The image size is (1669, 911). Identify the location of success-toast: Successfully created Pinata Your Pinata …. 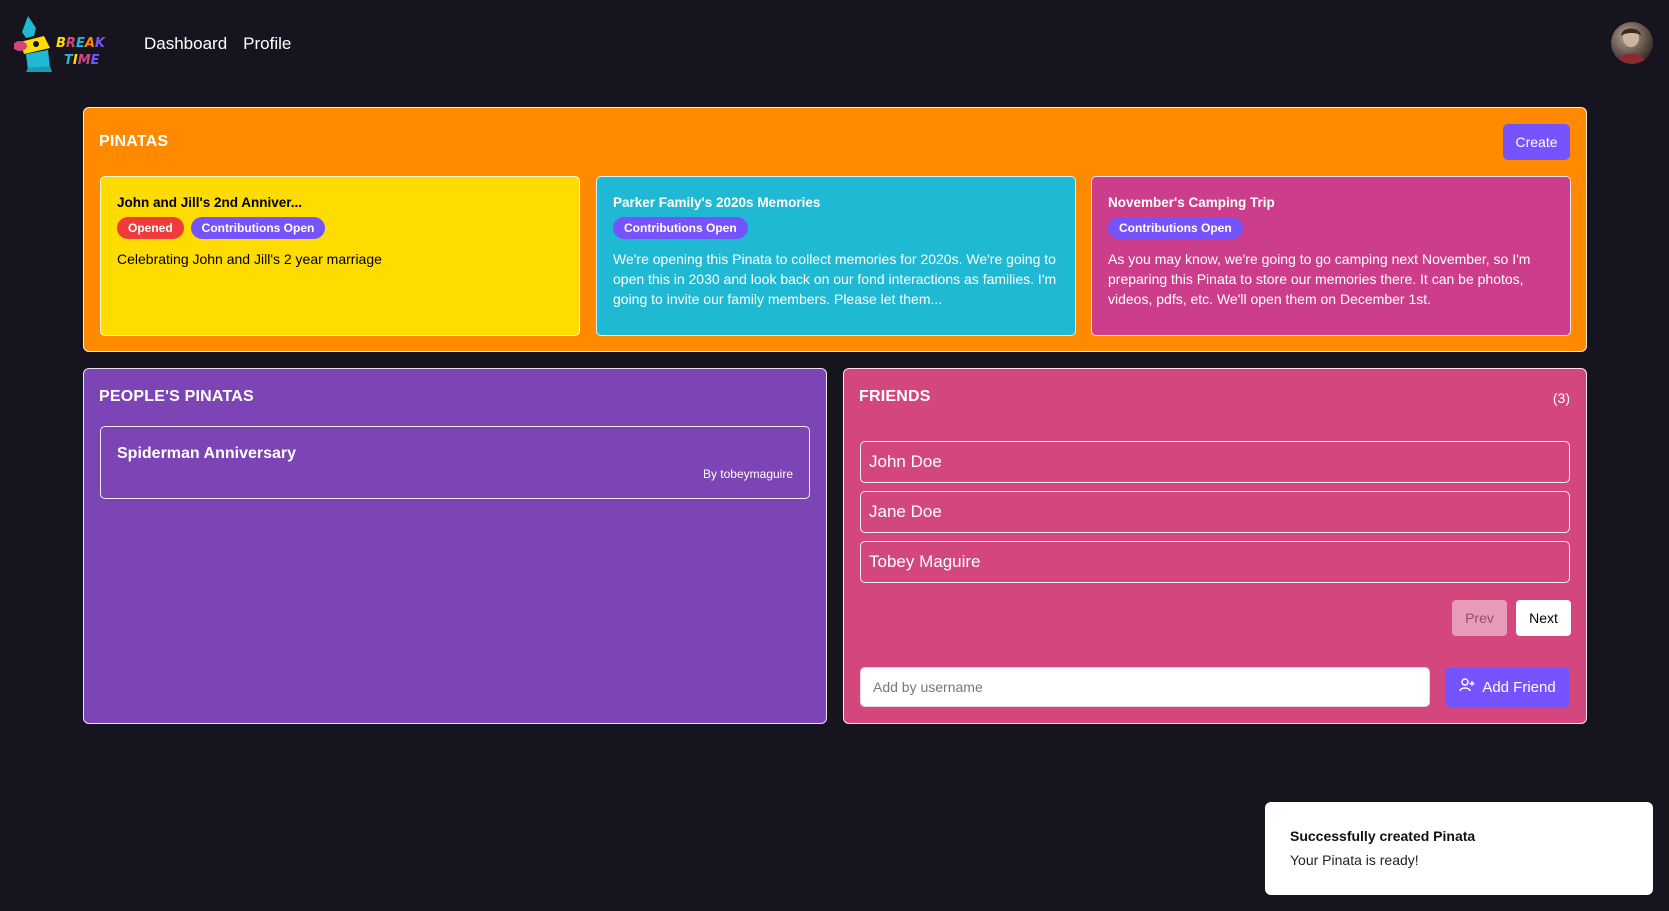
(1459, 848).